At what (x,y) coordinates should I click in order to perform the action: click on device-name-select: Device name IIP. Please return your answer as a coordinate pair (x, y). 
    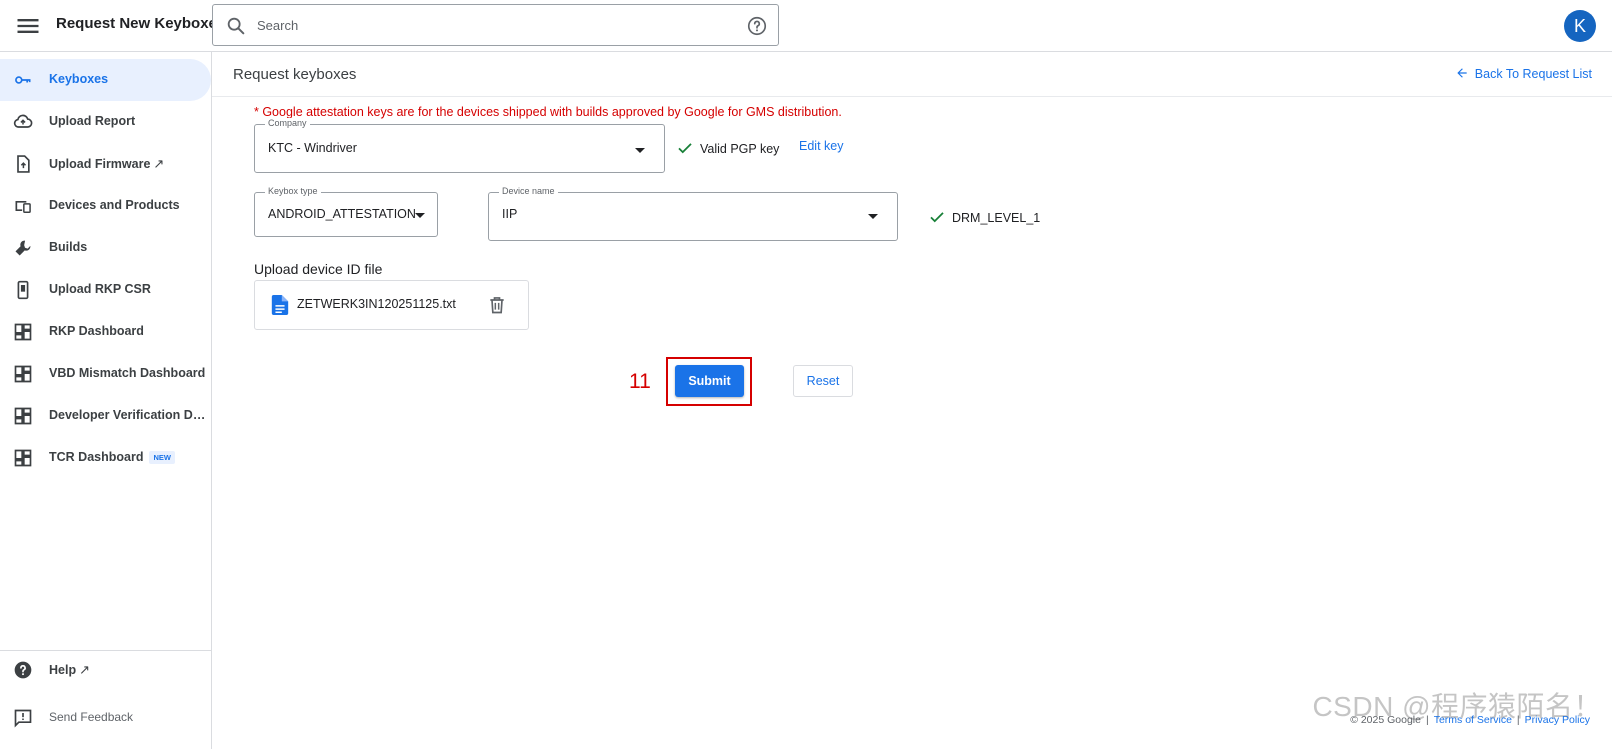
    Looking at the image, I should click on (693, 213).